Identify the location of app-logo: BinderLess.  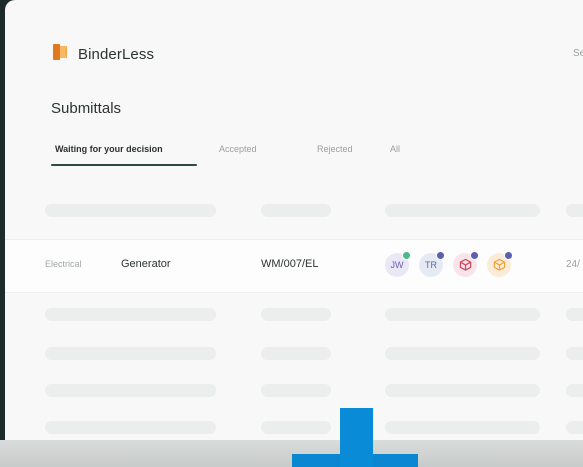
(102, 54).